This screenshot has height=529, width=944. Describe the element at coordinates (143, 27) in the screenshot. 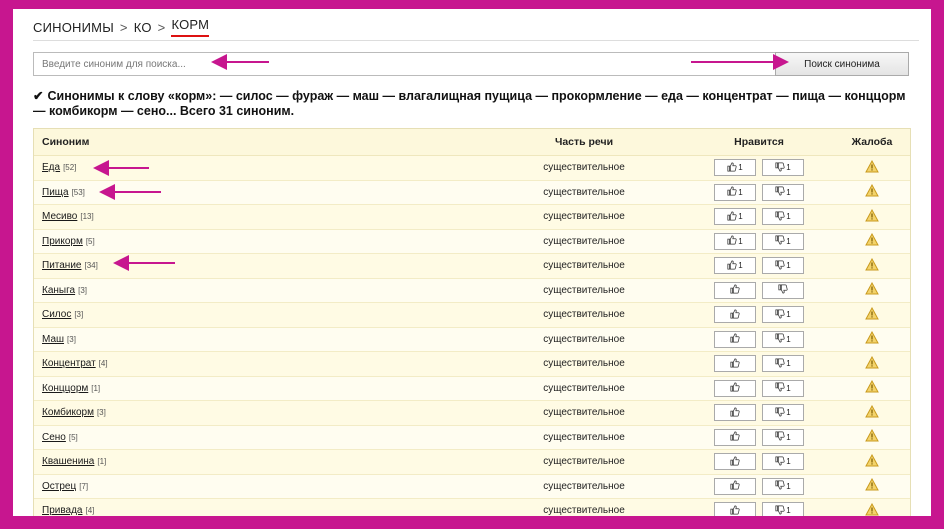

I see `breadcrumb-item-ko: КО` at that location.